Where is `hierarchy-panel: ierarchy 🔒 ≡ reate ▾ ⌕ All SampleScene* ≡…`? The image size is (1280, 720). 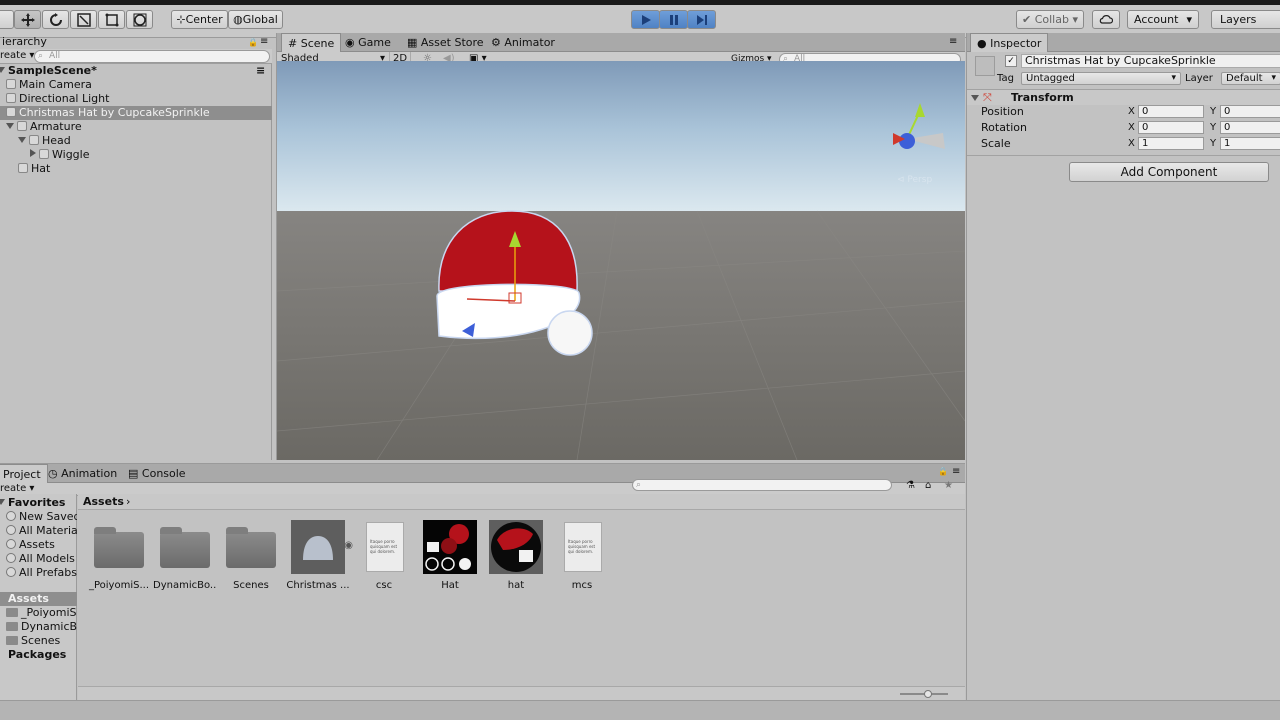
hierarchy-panel: ierarchy 🔒 ≡ reate ▾ ⌕ All SampleScene* ≡… is located at coordinates (136, 248).